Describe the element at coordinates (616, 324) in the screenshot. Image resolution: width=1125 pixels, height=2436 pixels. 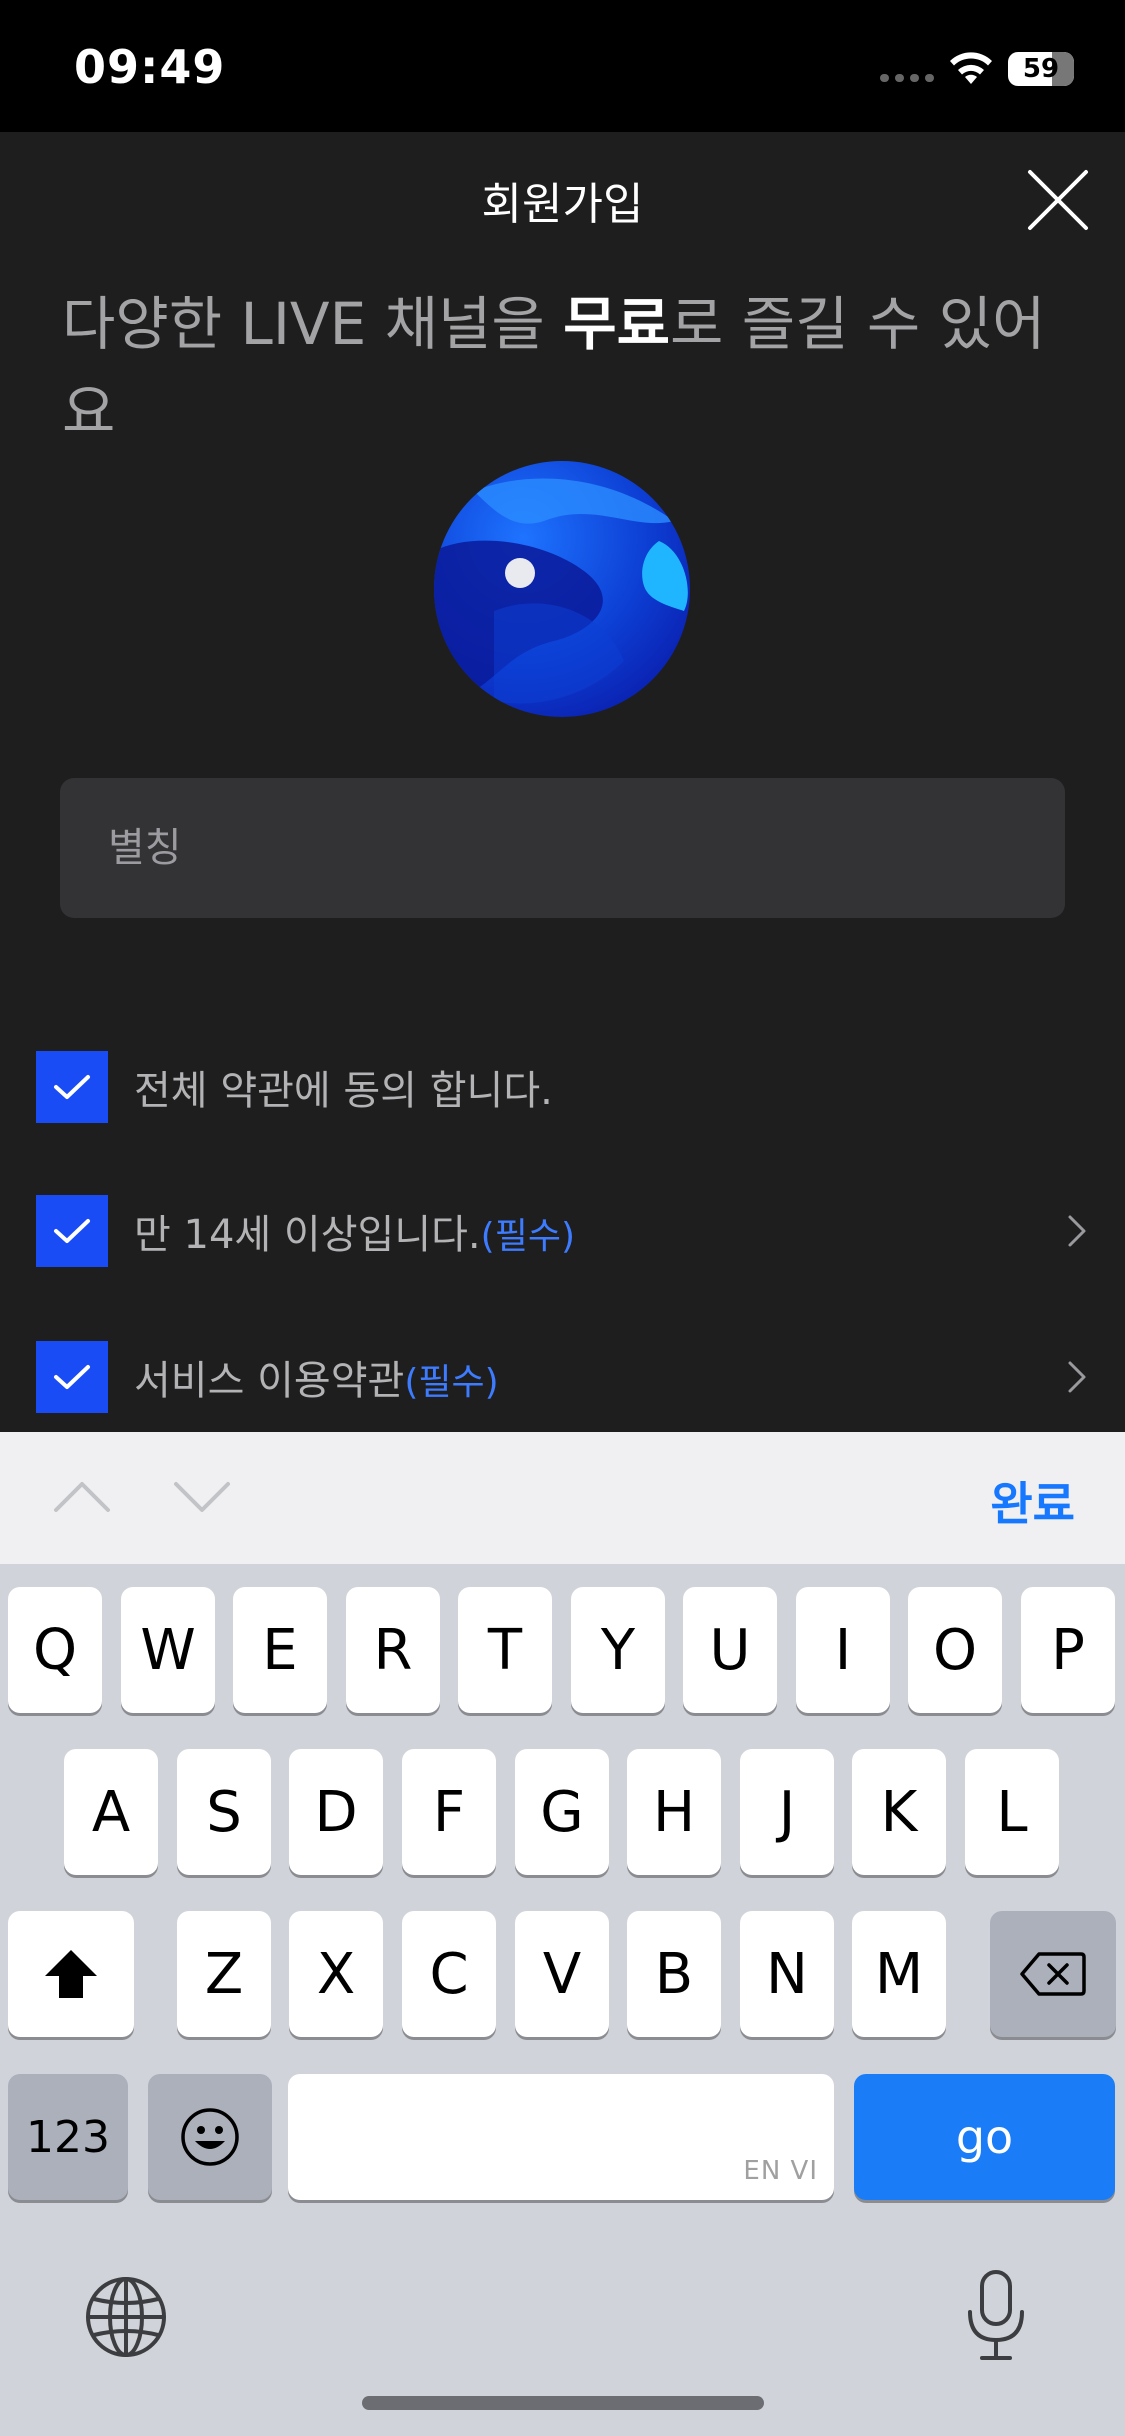
I see `headline-emphasis: 무료` at that location.